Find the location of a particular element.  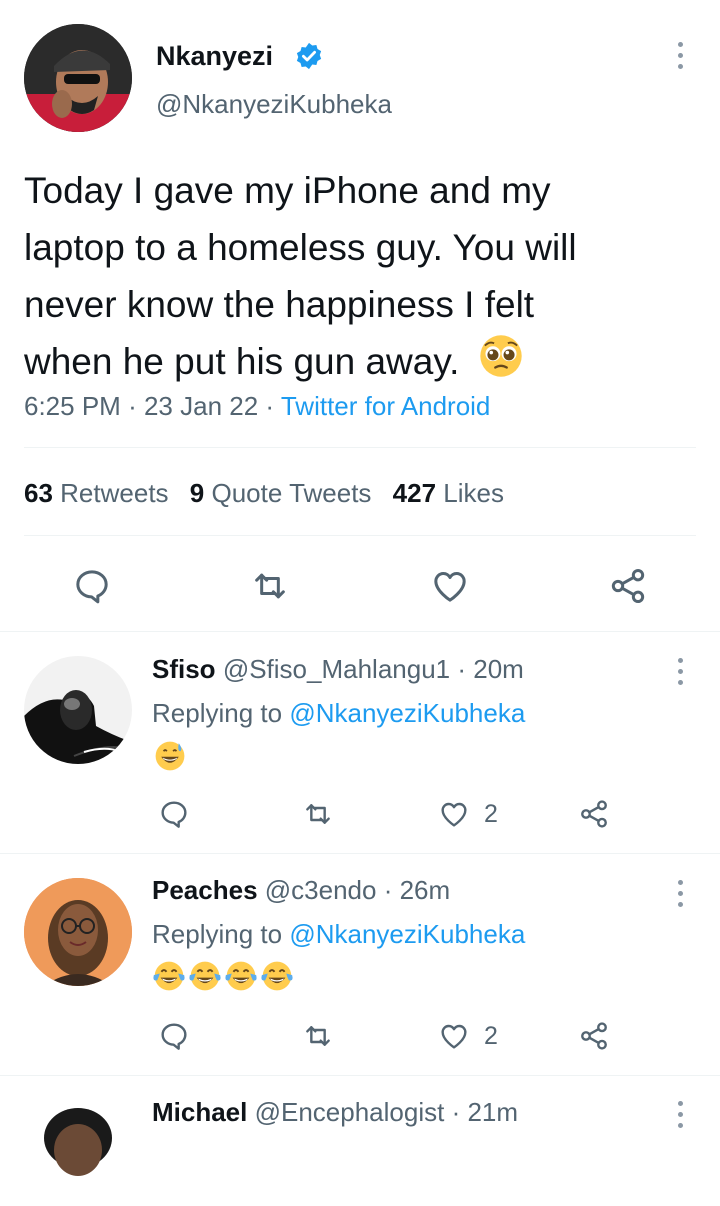

reply-time: · 26m is located at coordinates (417, 890).